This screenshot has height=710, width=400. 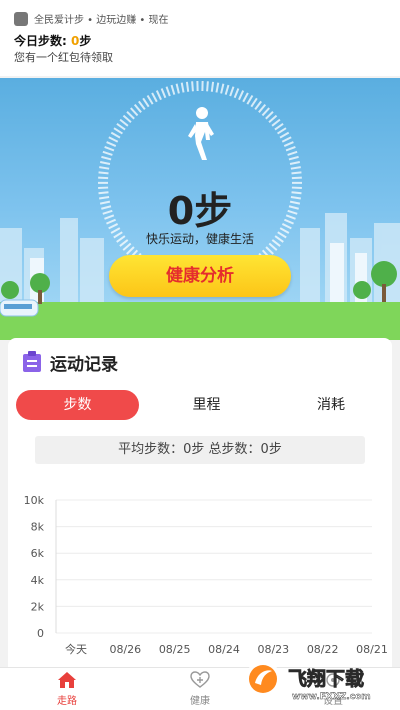 What do you see at coordinates (200, 680) in the screenshot?
I see `health-icon` at bounding box center [200, 680].